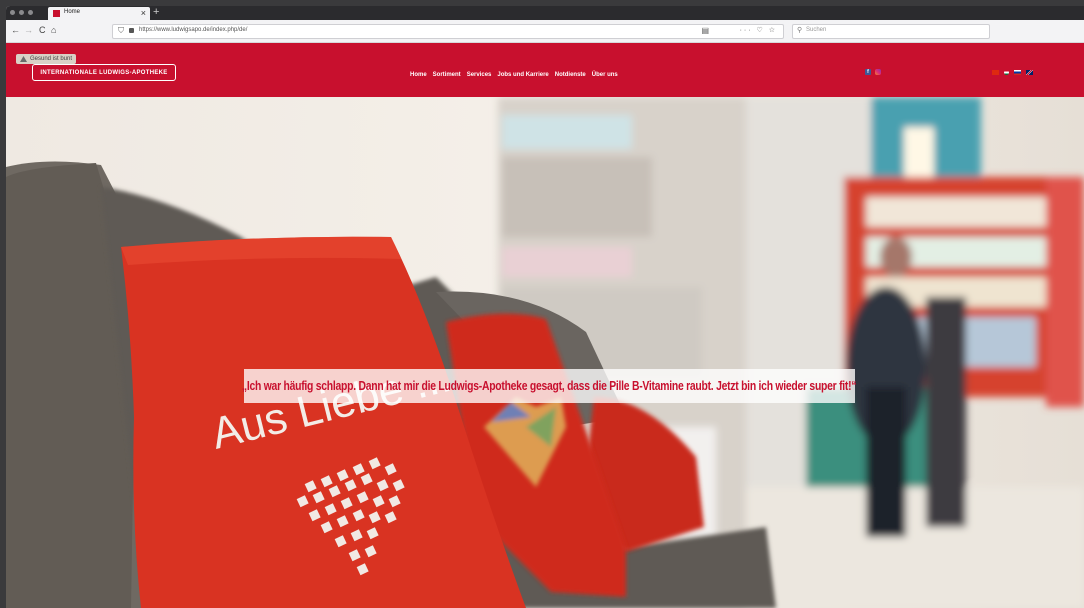  I want to click on mountain-icon, so click(23, 59).